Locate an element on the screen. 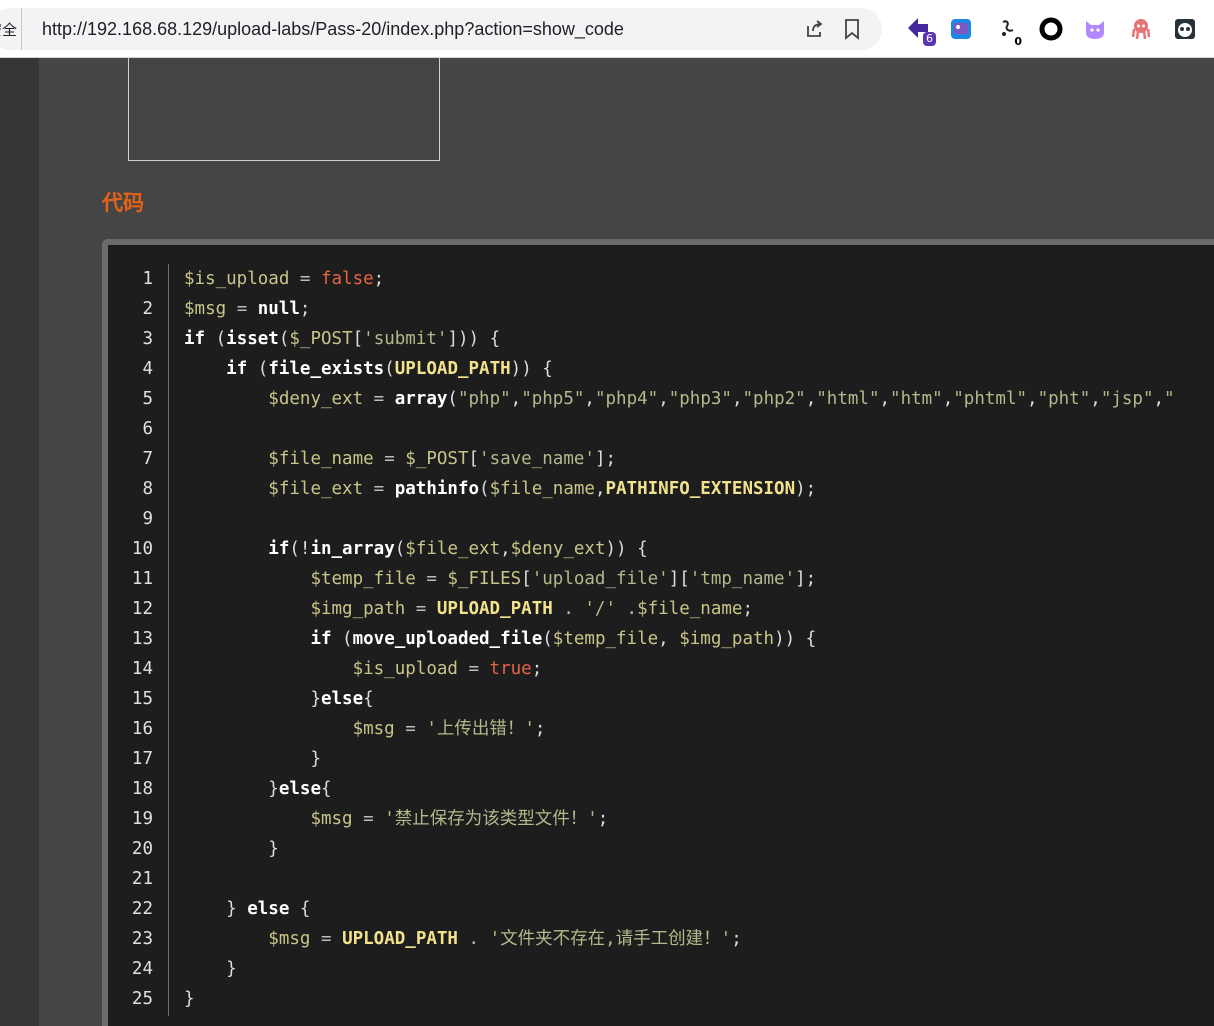 The height and width of the screenshot is (1026, 1214). code-token: ); is located at coordinates (806, 489).